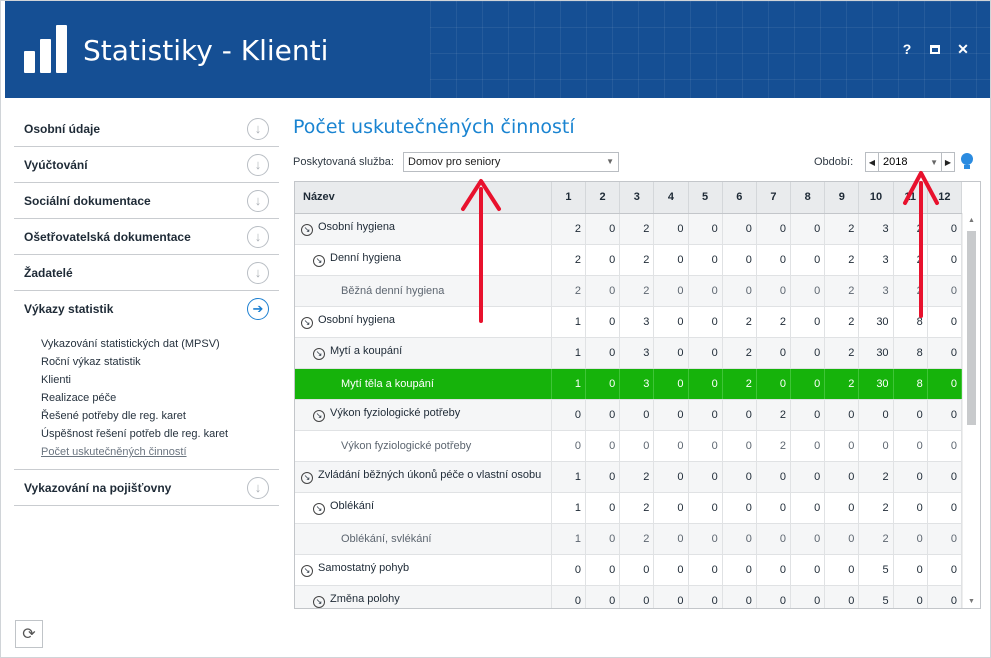 This screenshot has height=658, width=991. I want to click on scroll-up-icon: ▲, so click(971, 220).